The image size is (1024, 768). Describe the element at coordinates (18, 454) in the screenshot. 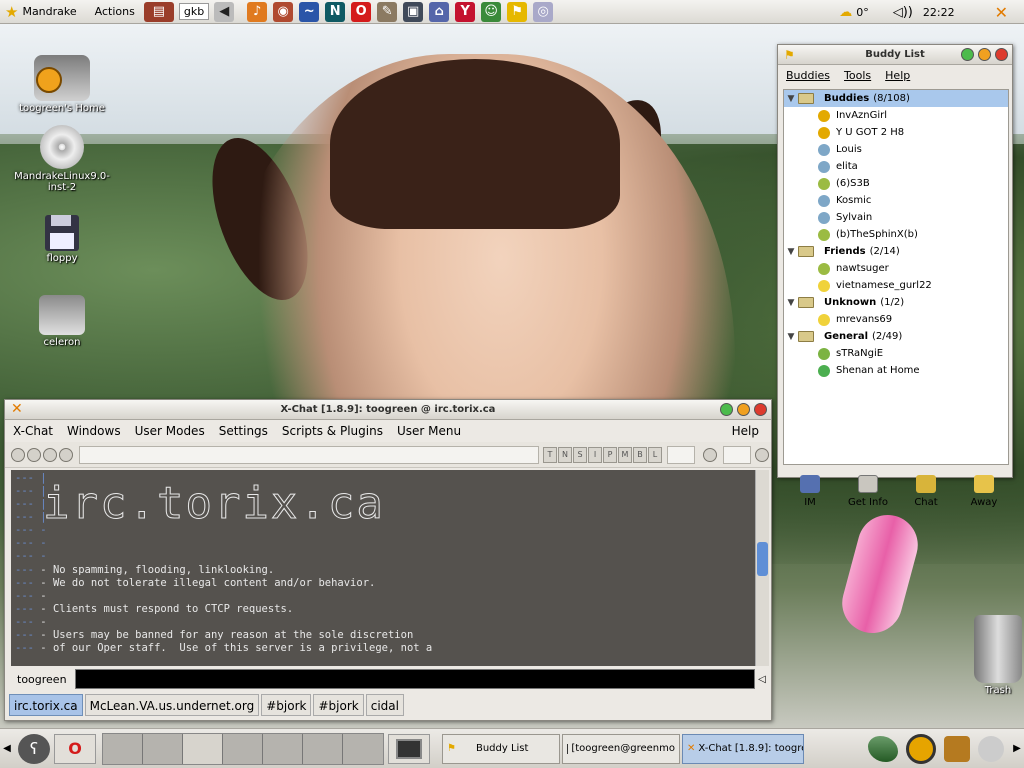

I see `close-tab-icon` at that location.